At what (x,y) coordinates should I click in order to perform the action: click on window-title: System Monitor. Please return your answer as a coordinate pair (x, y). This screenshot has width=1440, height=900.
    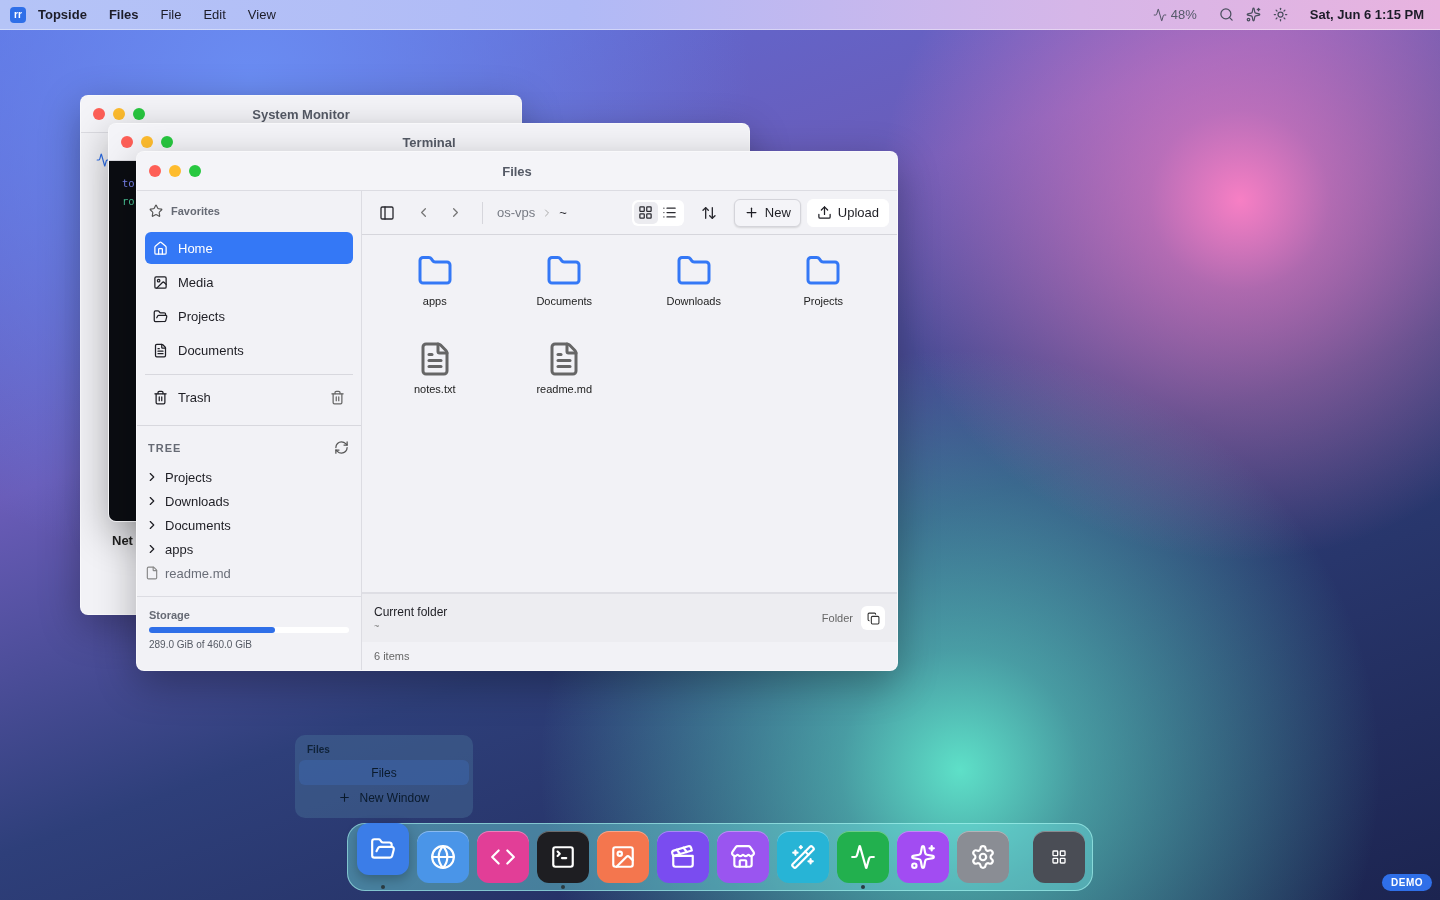
    Looking at the image, I should click on (301, 114).